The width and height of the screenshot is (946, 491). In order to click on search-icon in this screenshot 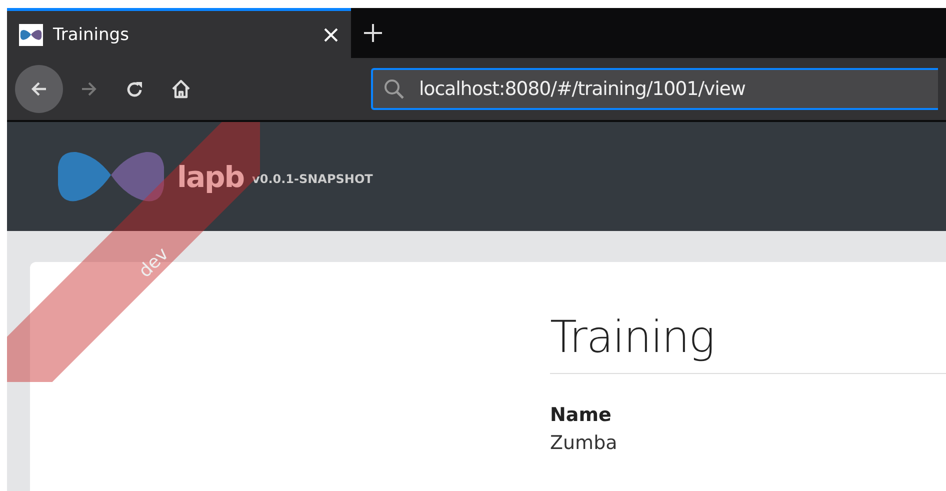, I will do `click(394, 89)`.